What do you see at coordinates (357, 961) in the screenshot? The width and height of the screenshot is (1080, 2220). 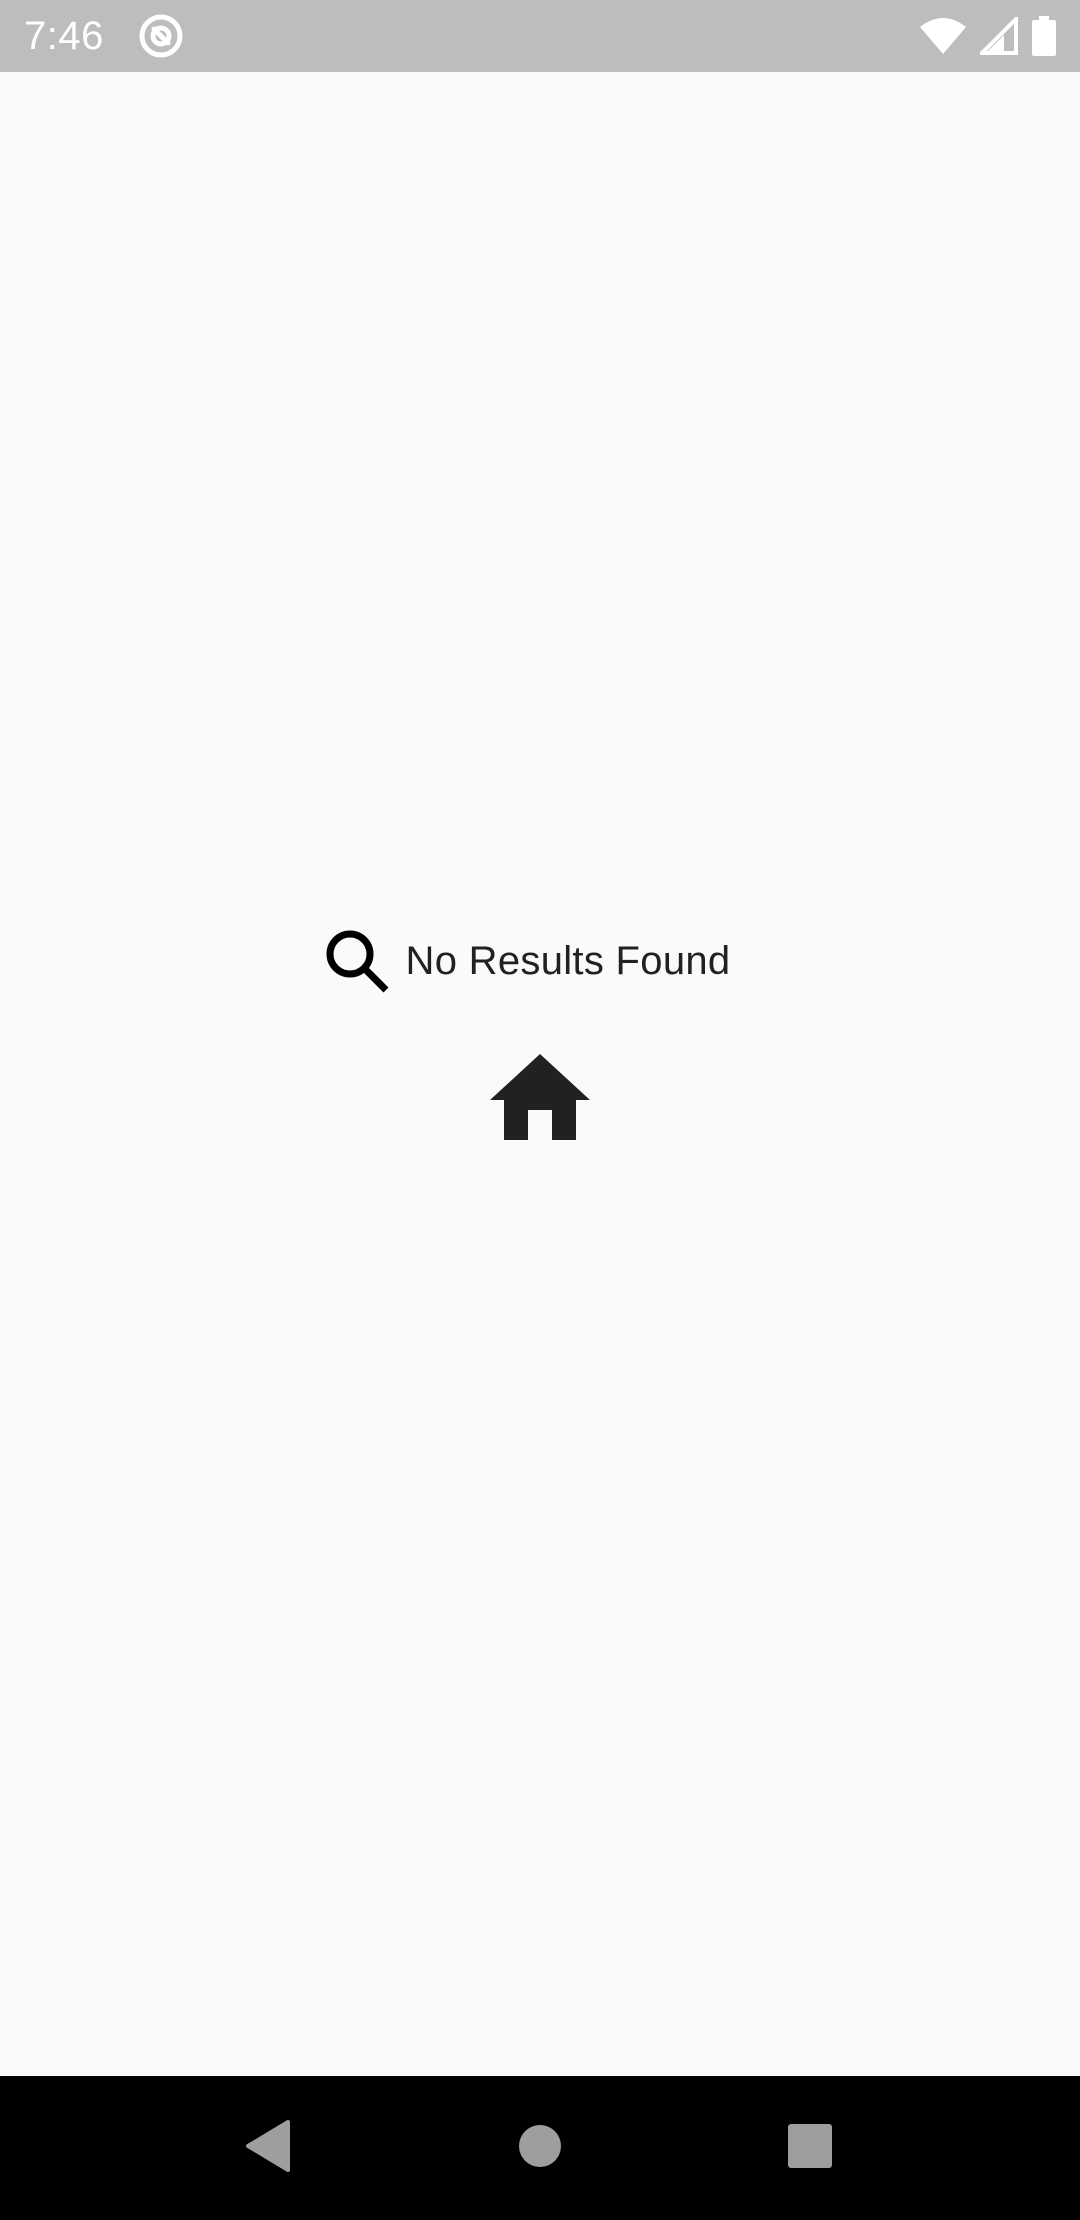 I see `search-icon` at bounding box center [357, 961].